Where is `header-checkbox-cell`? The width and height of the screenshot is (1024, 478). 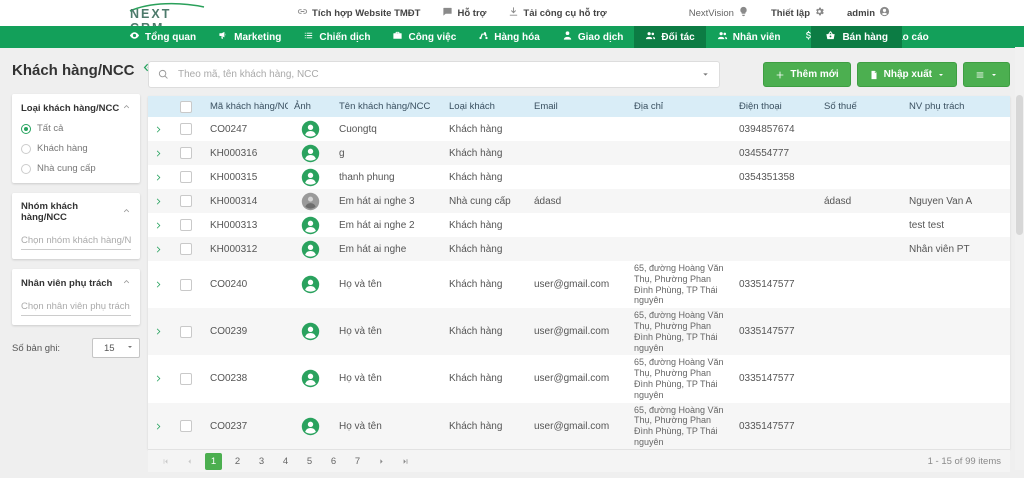
header-checkbox-cell is located at coordinates (189, 106).